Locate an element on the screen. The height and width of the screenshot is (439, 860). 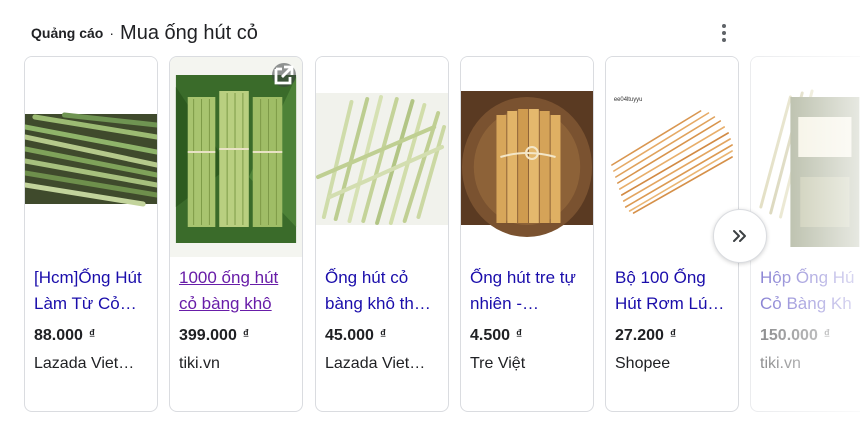
product-title-line: Ống hút cỏ is located at coordinates (367, 277).